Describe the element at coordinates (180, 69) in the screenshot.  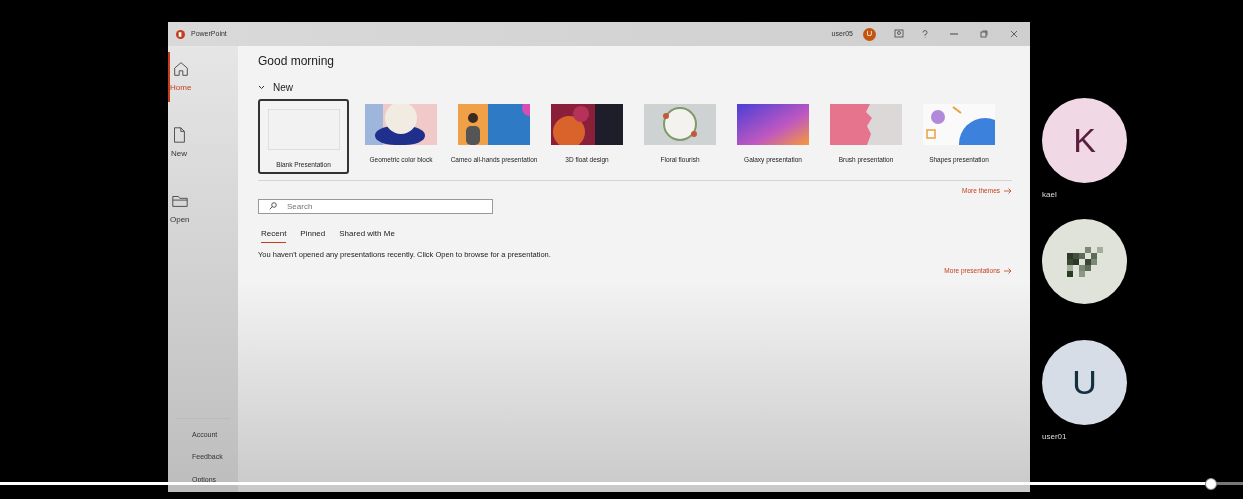
I see `home-icon` at that location.